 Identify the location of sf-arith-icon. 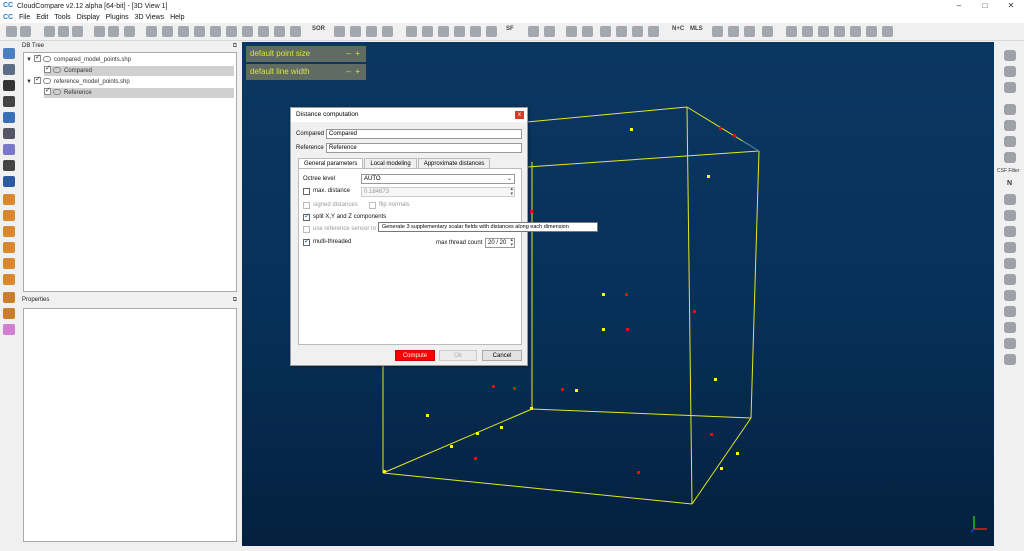
(459, 31).